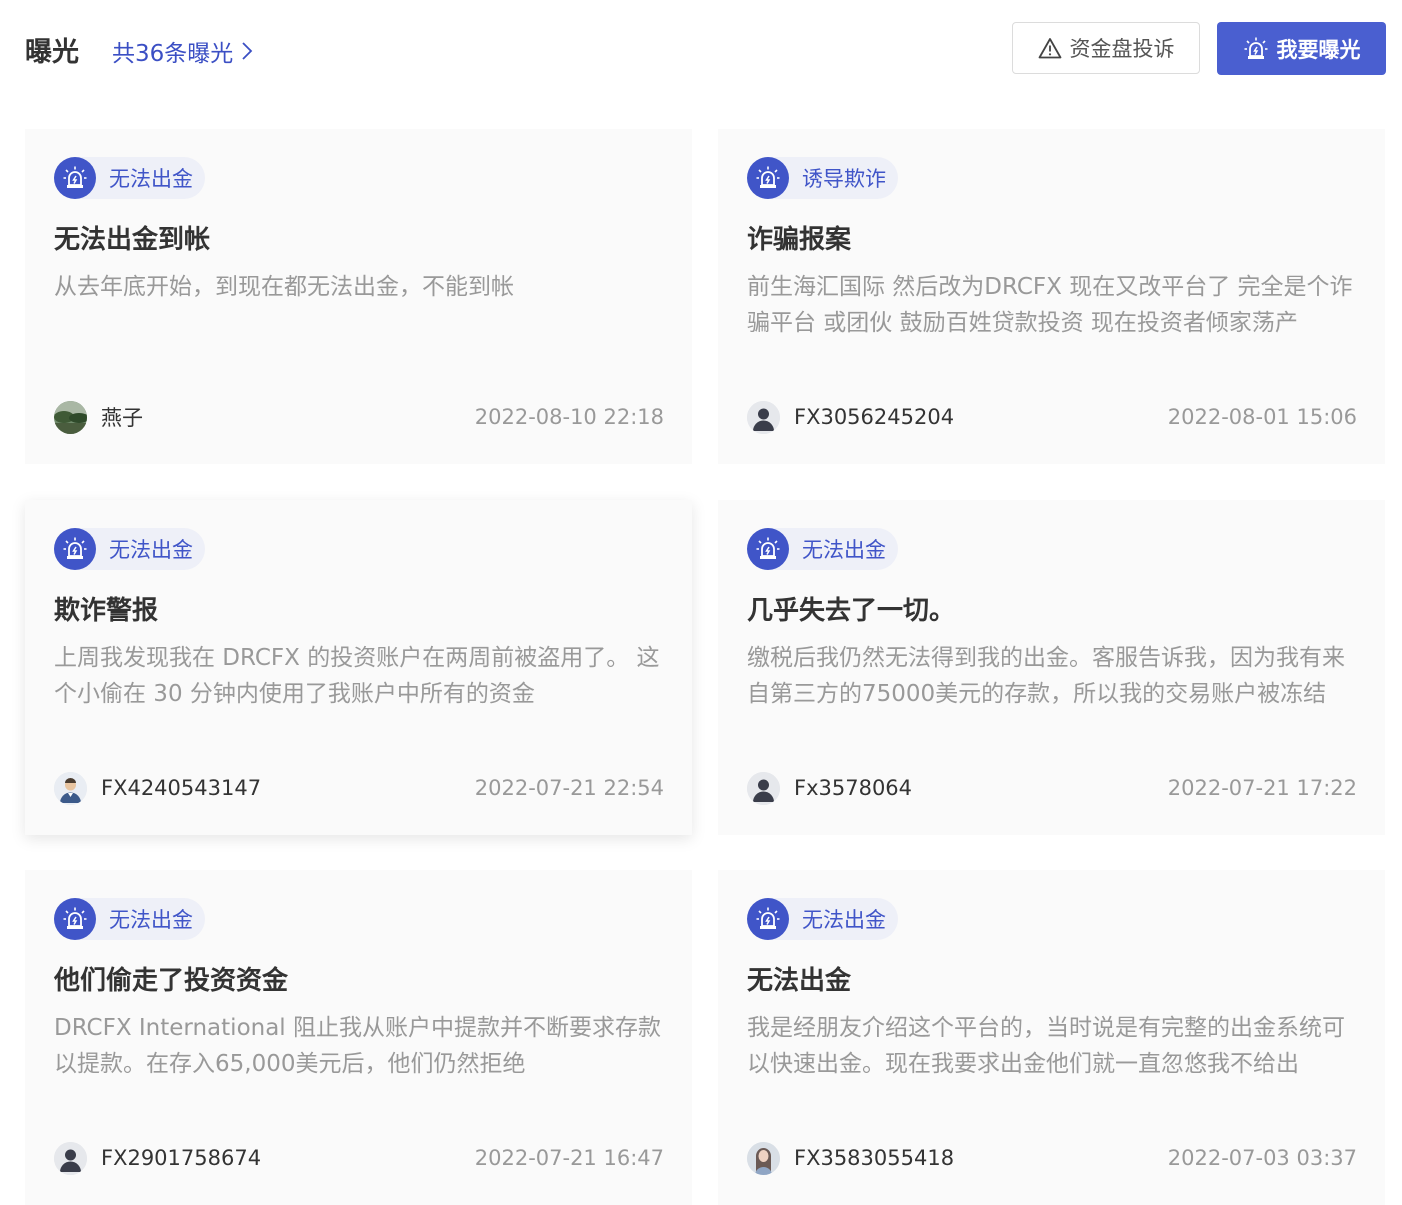 This screenshot has width=1402, height=1205. What do you see at coordinates (763, 1158) in the screenshot?
I see `woman-photo-avatar` at bounding box center [763, 1158].